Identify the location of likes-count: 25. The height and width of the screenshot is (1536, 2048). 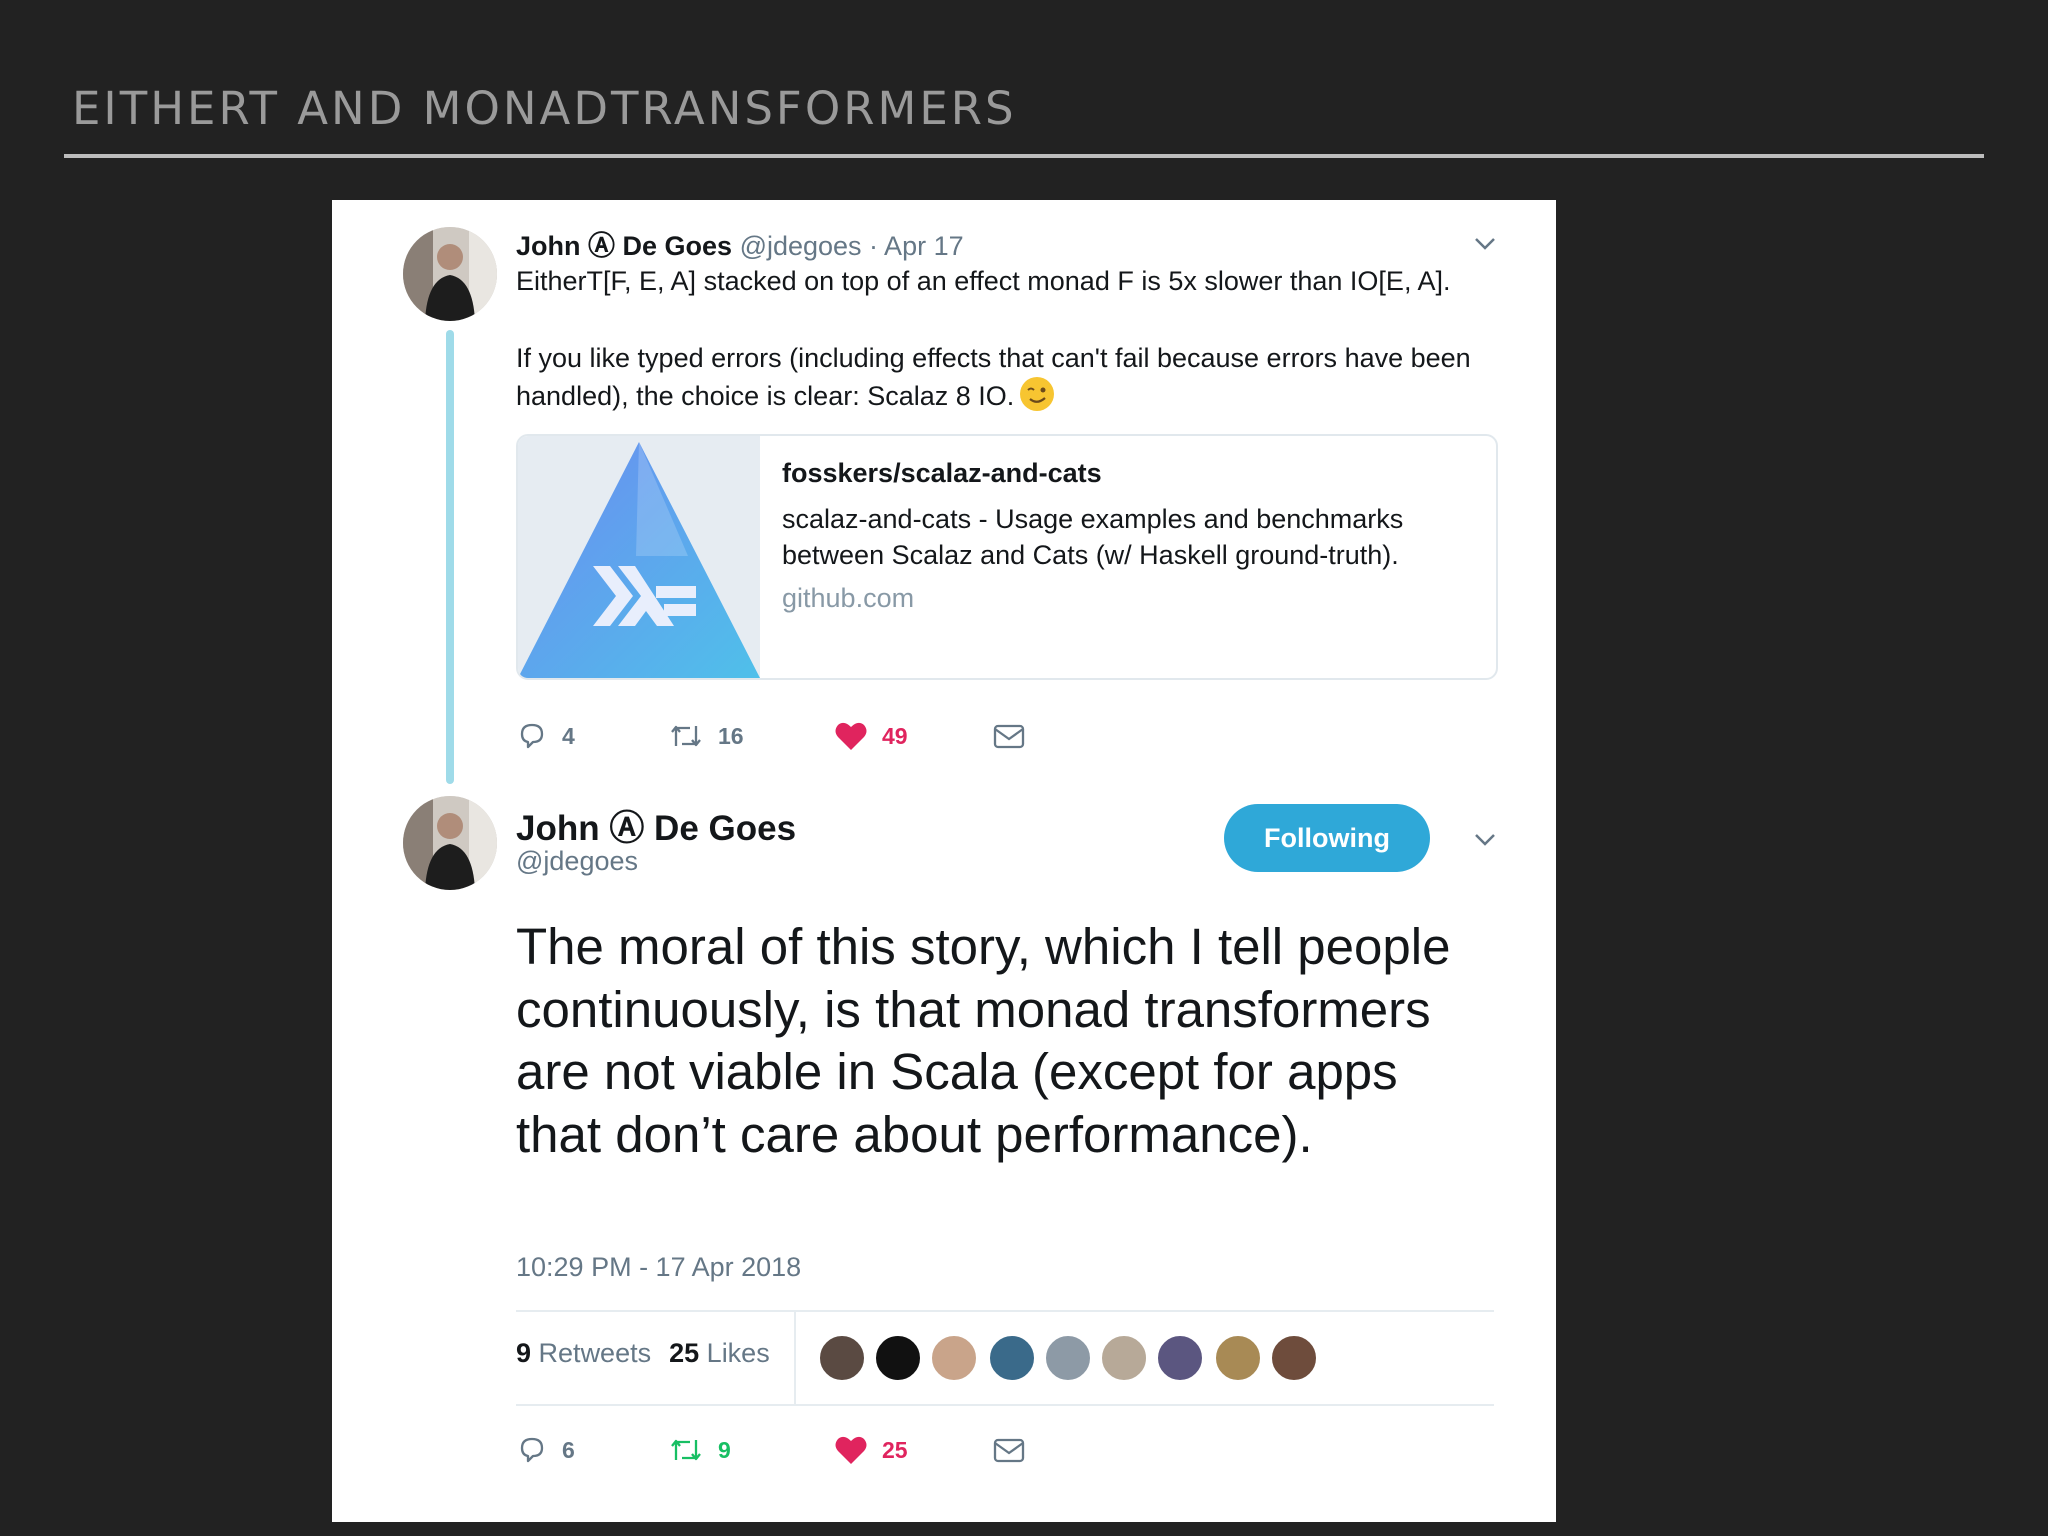
(684, 1353).